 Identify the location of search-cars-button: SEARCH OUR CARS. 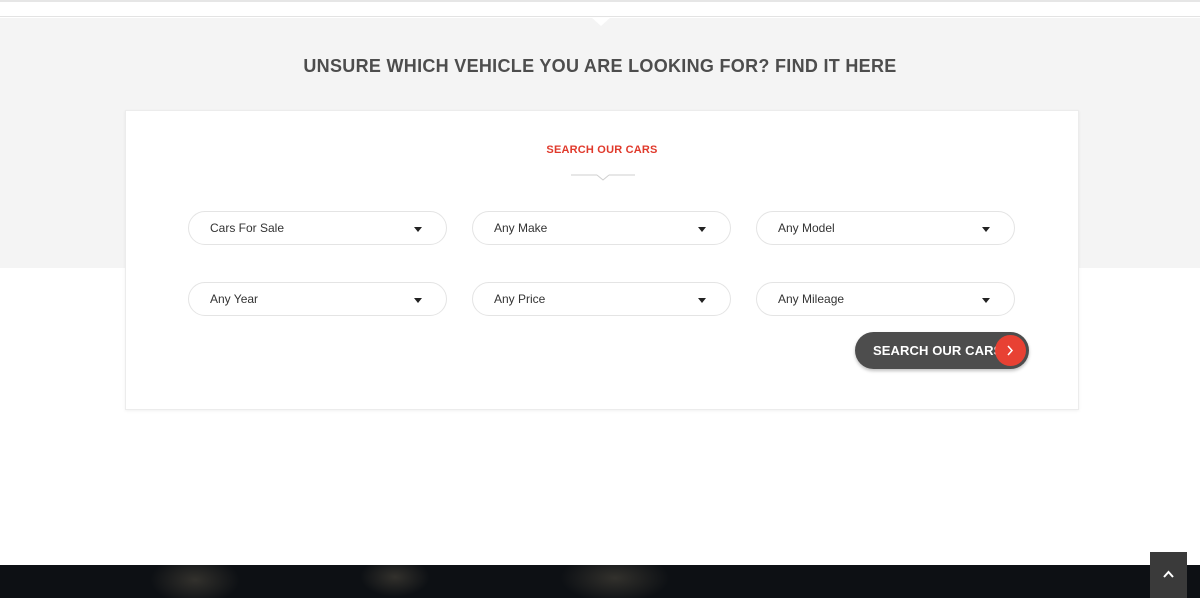
(942, 350).